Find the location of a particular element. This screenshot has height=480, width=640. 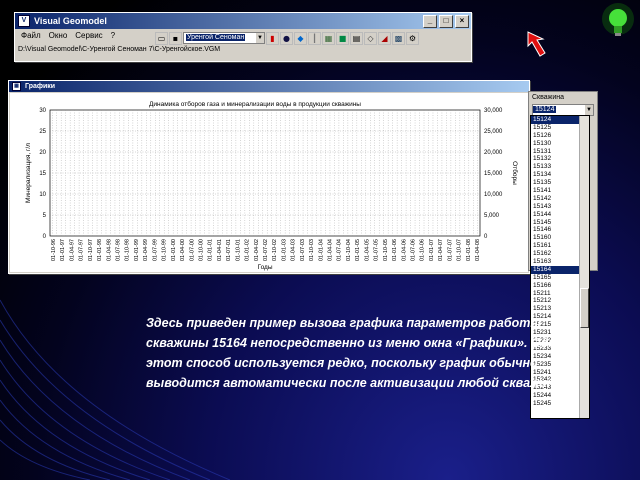

x-tick-label: 01-04-04 is located at coordinates (331, 250).